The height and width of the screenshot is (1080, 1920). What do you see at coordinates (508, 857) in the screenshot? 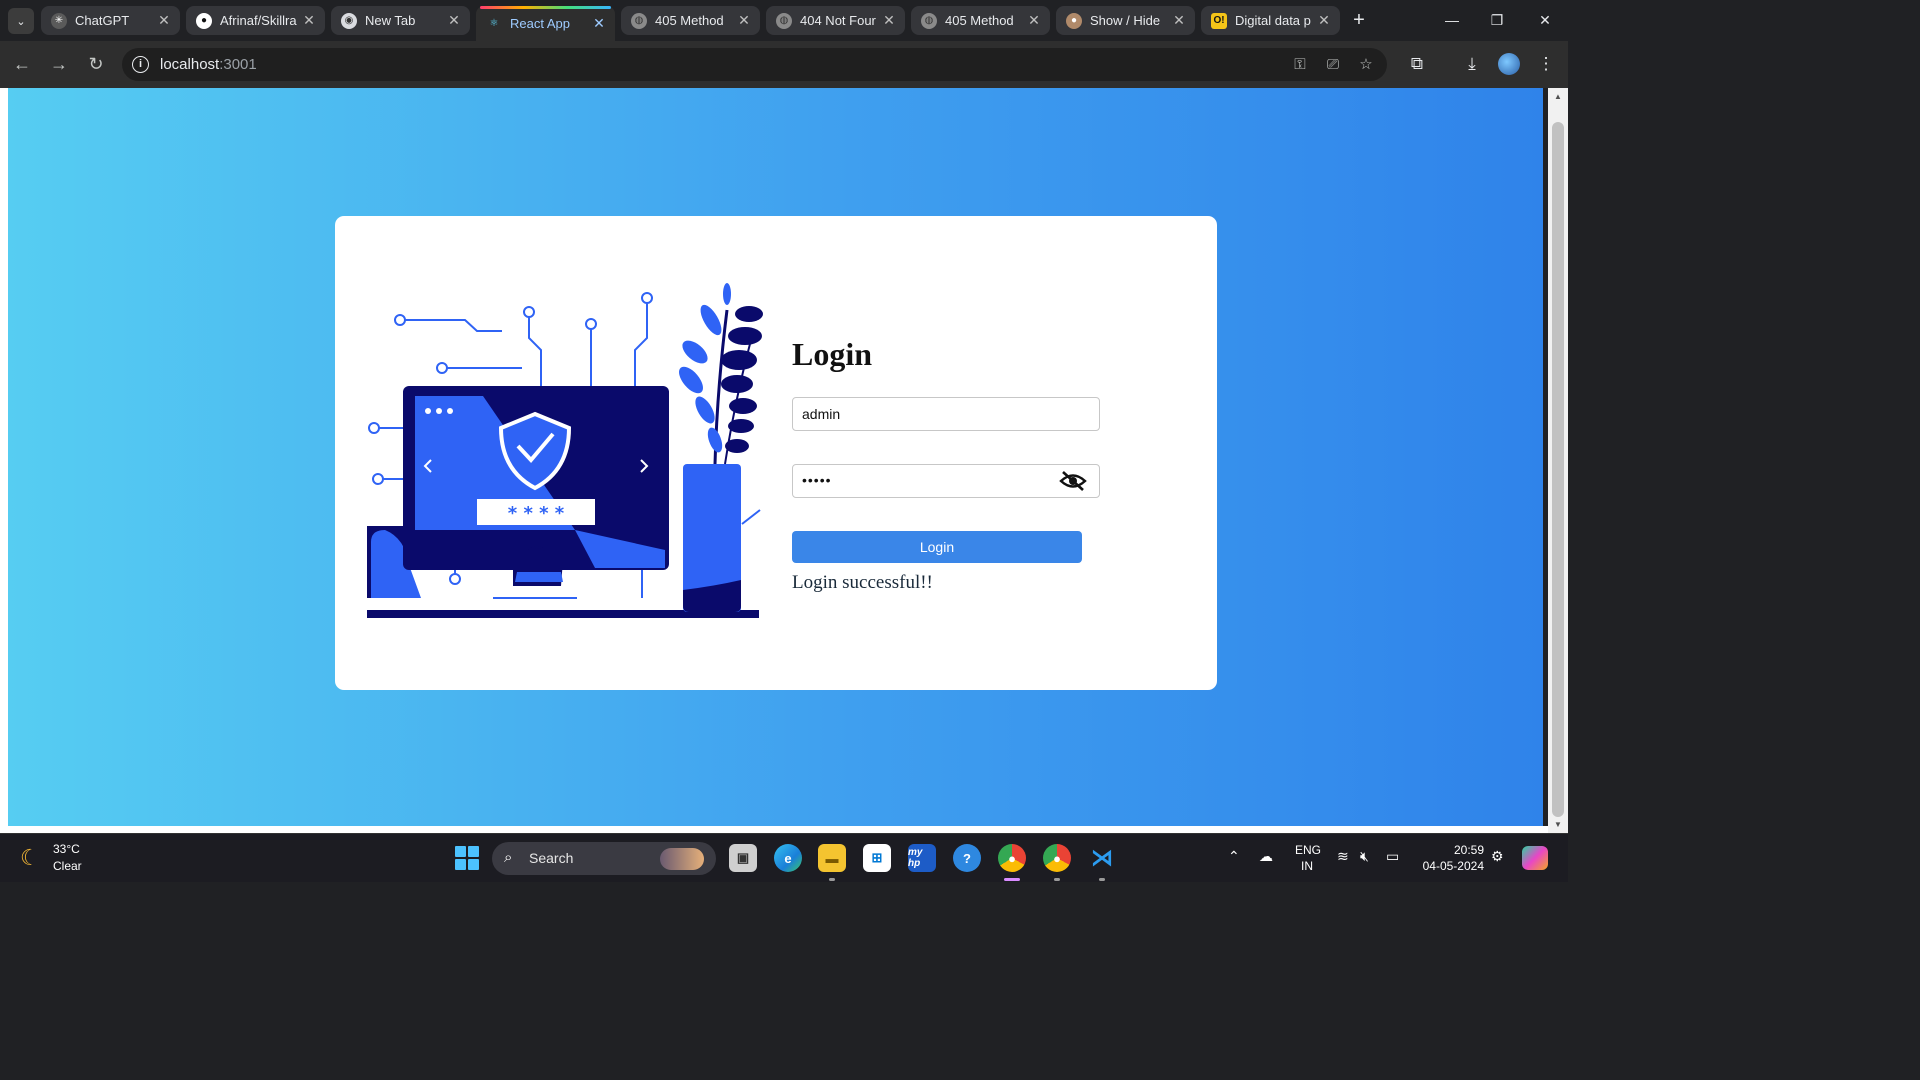
I see `search-icon: ⌕` at bounding box center [508, 857].